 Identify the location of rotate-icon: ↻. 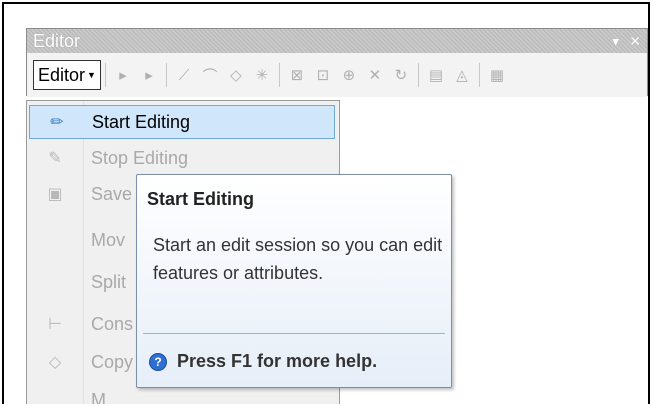
(401, 75).